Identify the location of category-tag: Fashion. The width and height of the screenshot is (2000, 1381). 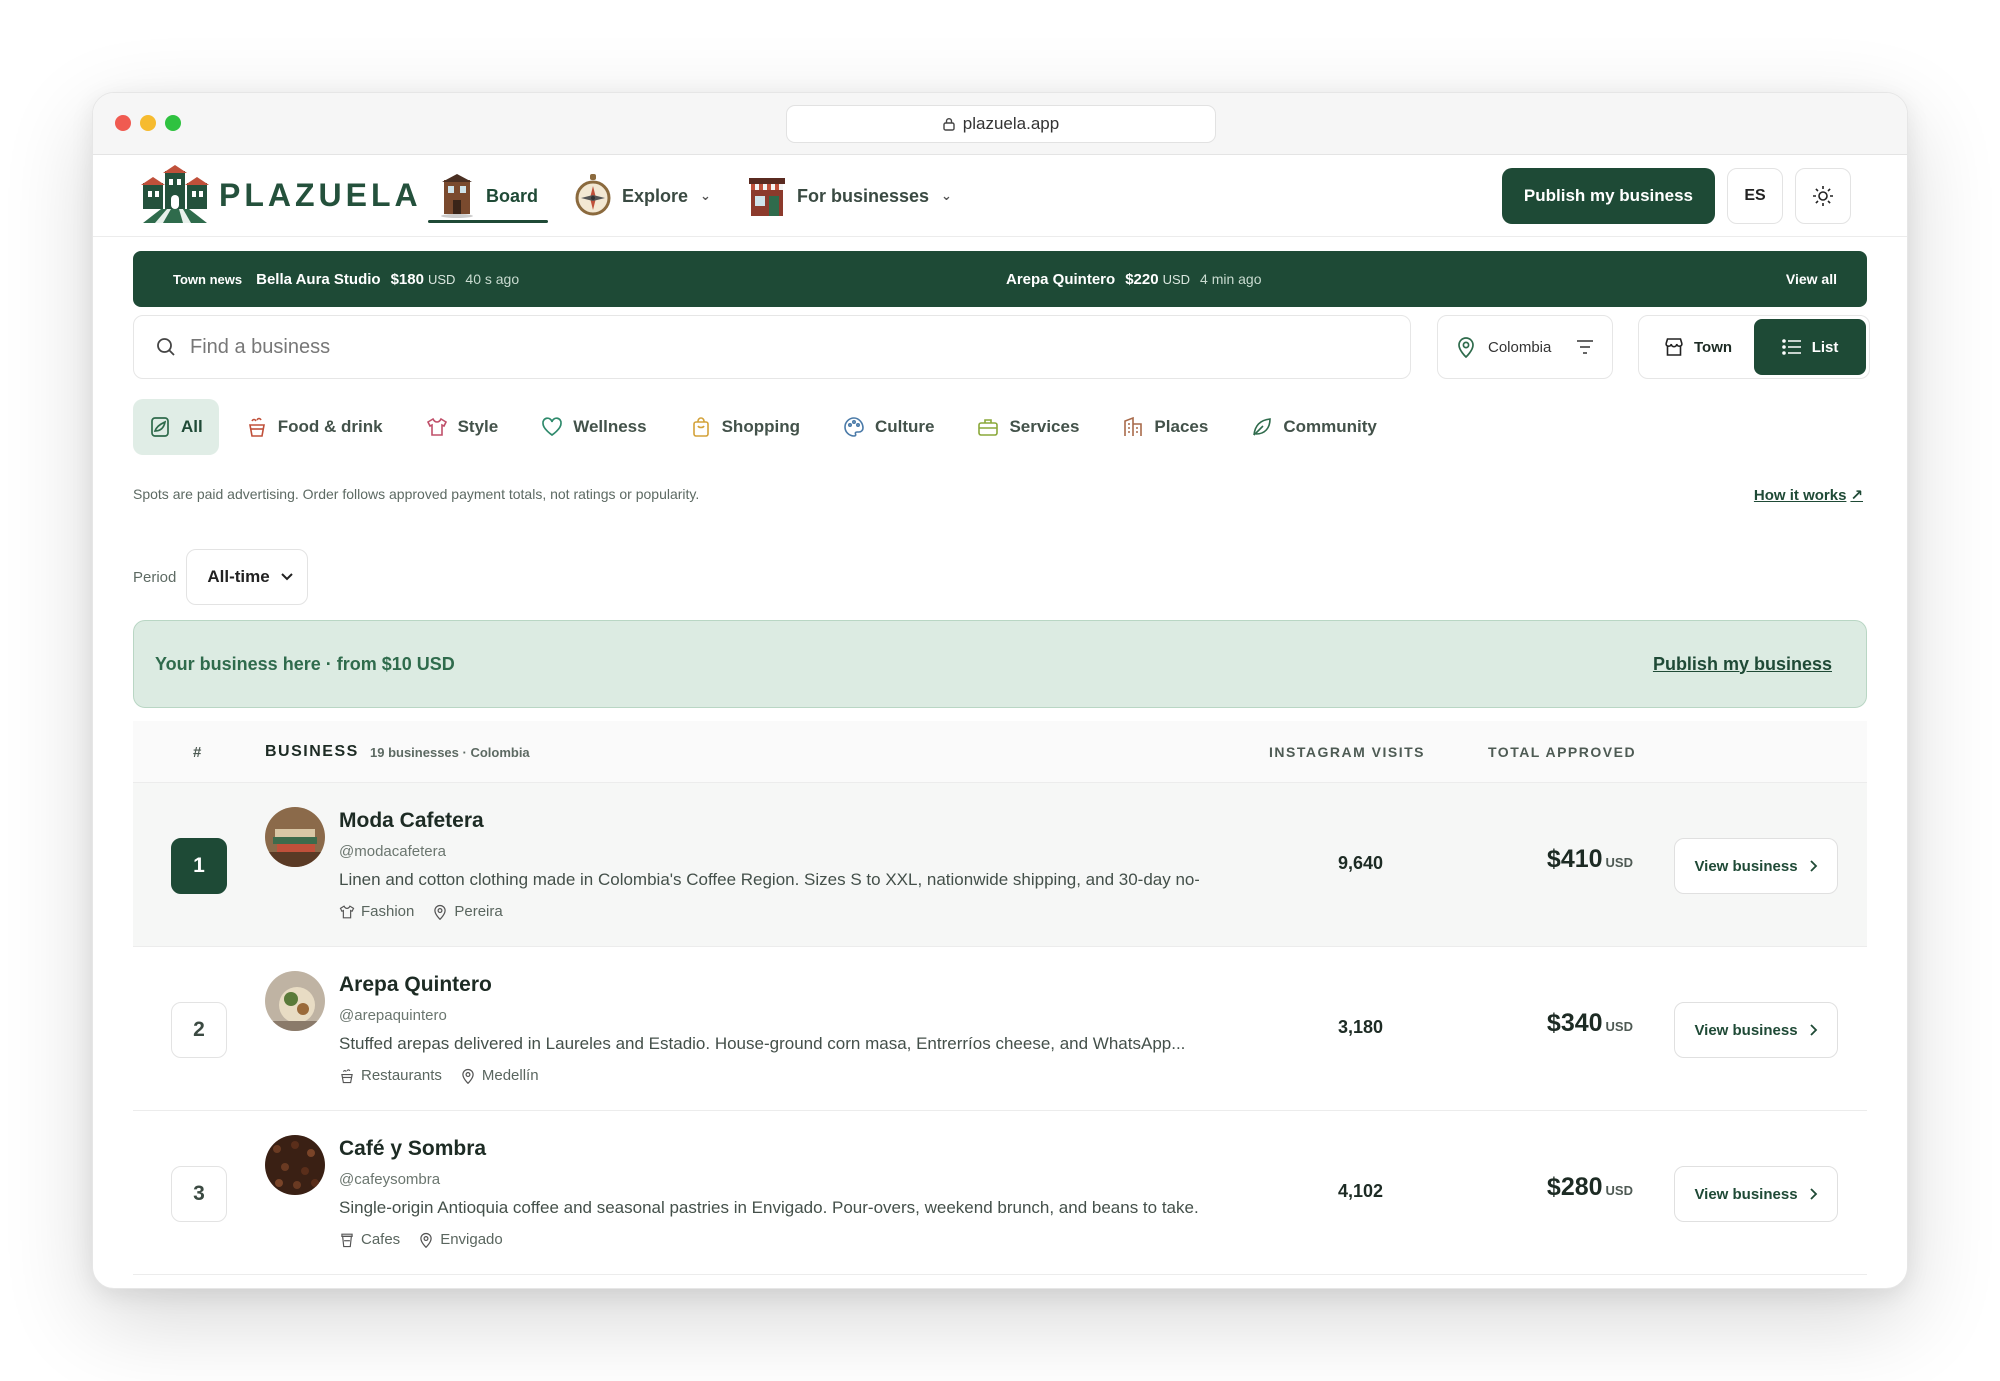
(376, 911).